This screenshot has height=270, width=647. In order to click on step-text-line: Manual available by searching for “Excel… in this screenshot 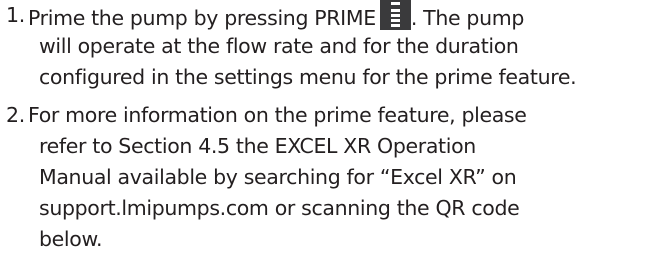, I will do `click(278, 177)`.